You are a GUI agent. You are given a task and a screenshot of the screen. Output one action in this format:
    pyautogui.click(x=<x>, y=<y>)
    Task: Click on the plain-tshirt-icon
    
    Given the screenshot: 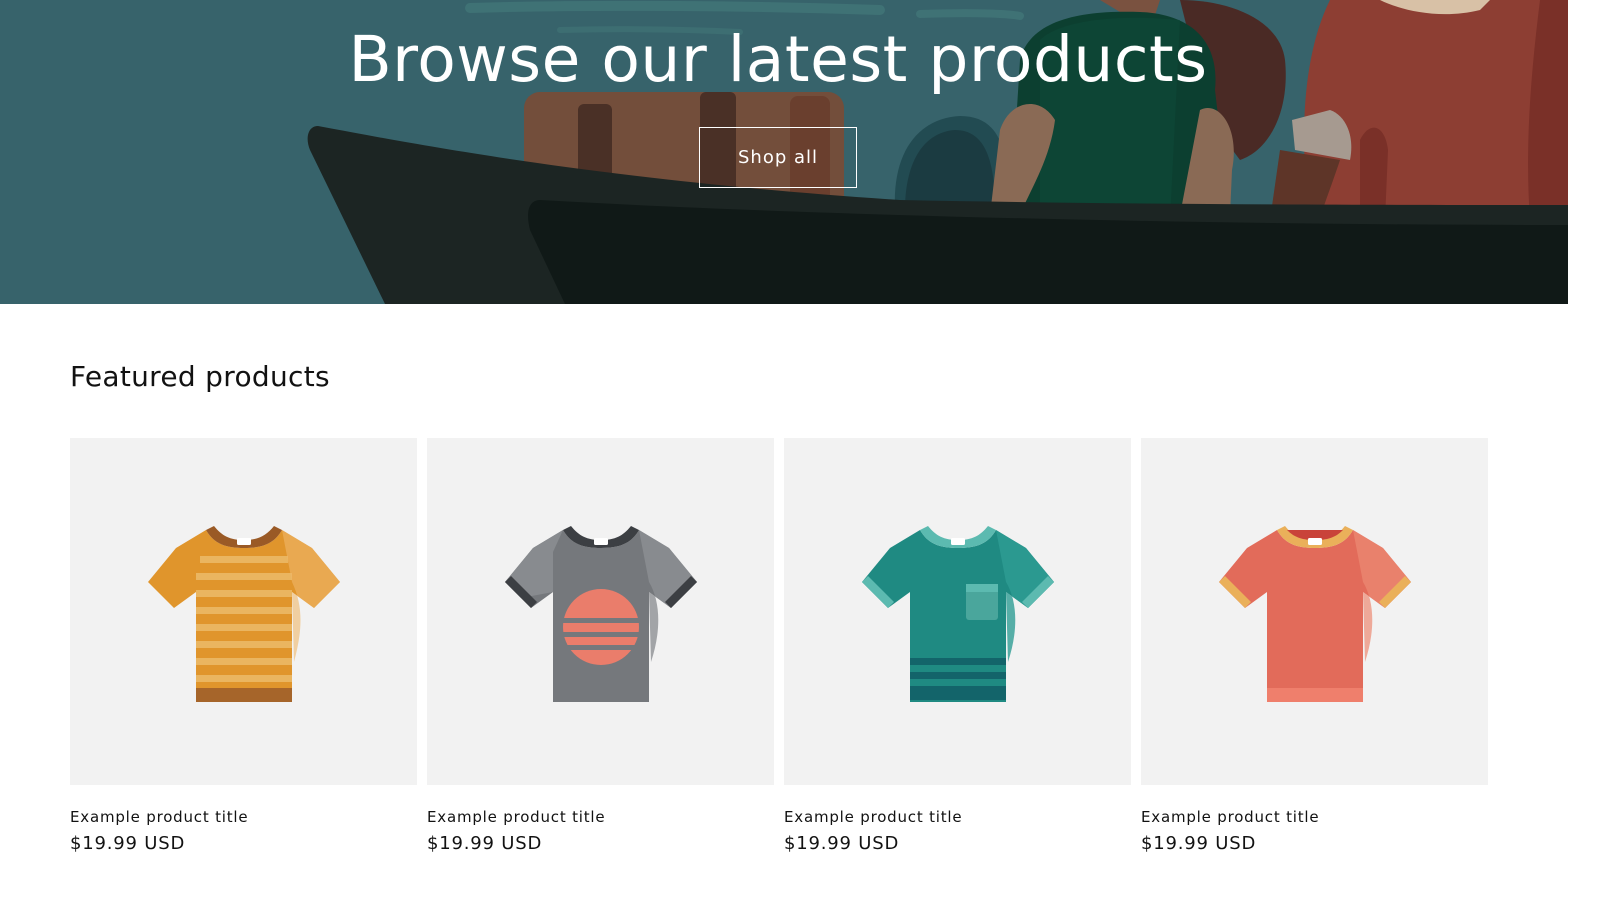 What is the action you would take?
    pyautogui.click(x=1314, y=613)
    